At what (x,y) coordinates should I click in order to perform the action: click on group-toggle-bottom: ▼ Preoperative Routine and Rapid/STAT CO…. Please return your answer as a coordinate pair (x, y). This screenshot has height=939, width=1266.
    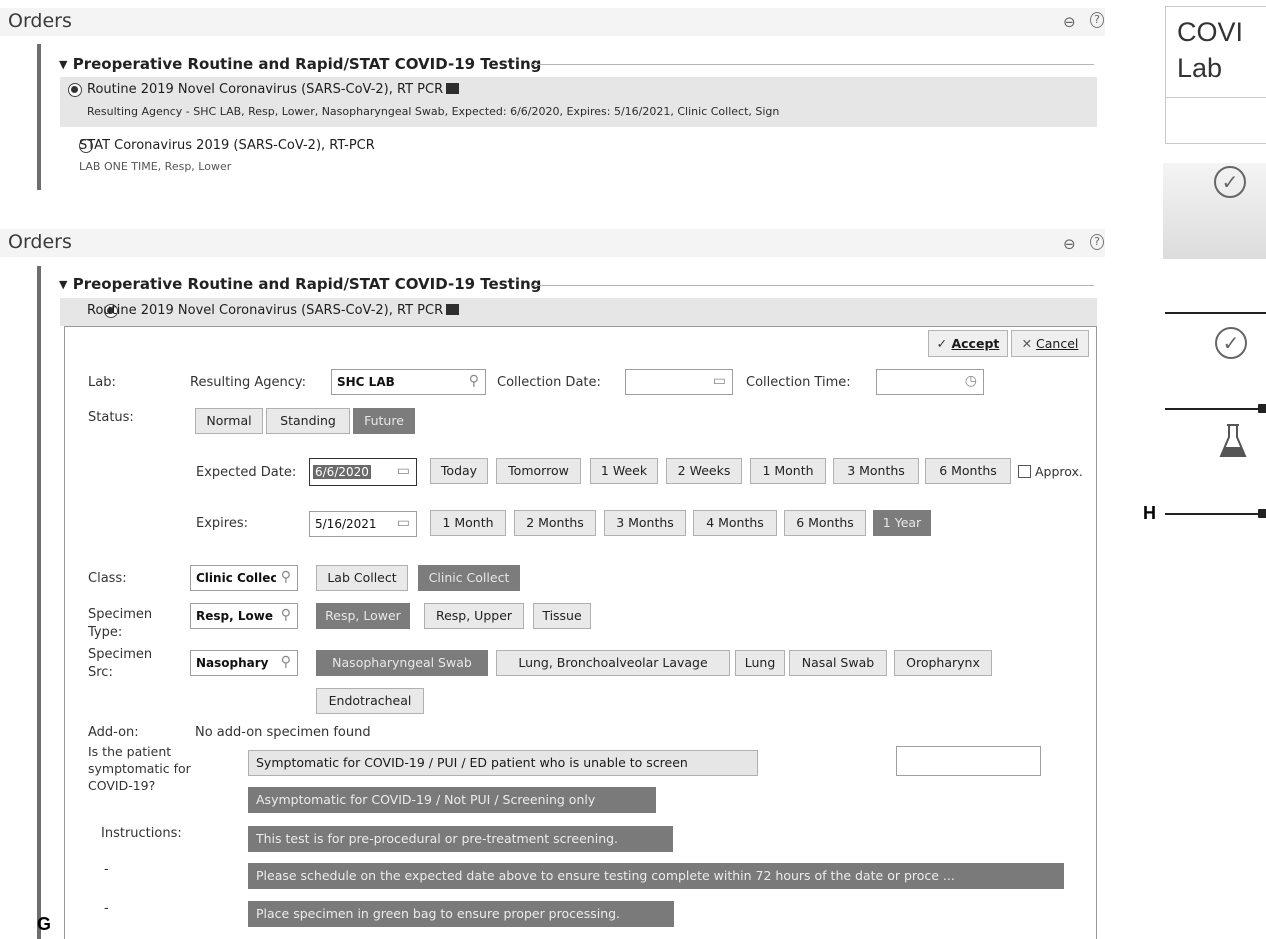
    Looking at the image, I should click on (300, 284).